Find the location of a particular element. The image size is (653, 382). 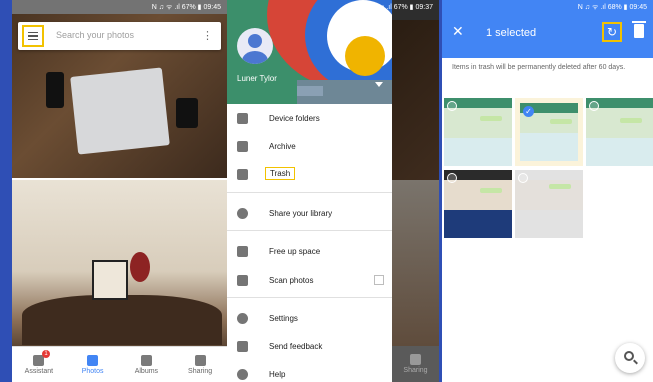

nav-photos: Photos is located at coordinates (93, 364).